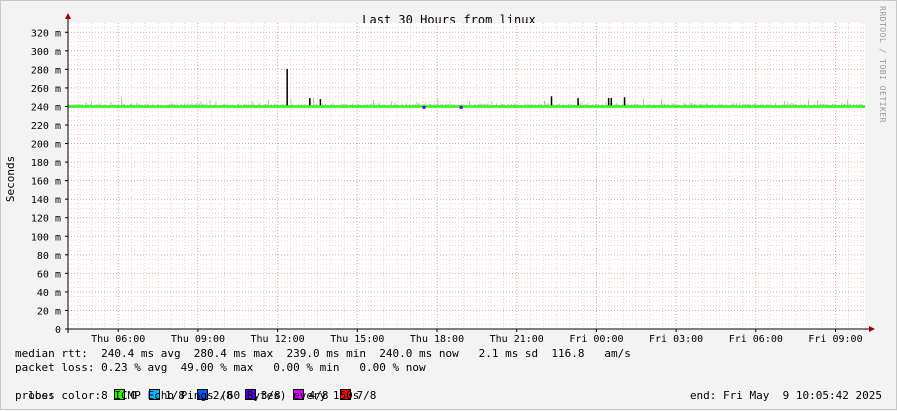 This screenshot has height=411, width=897. Describe the element at coordinates (201, 388) in the screenshot. I see `loss-color-line: loss color: 0 1/8 2/8 3/8 4/8 7/8` at that location.